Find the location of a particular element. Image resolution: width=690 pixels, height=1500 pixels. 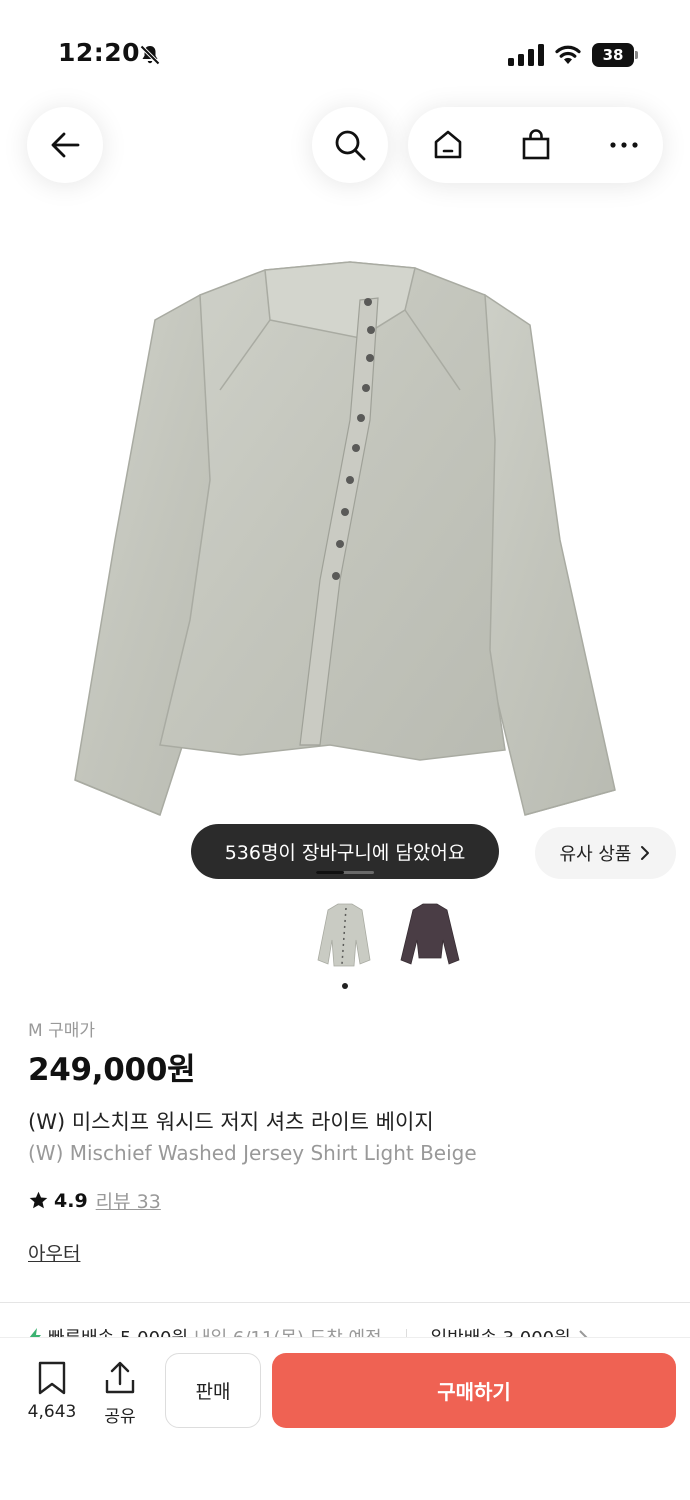

rating-score: 4.9 is located at coordinates (71, 1200).